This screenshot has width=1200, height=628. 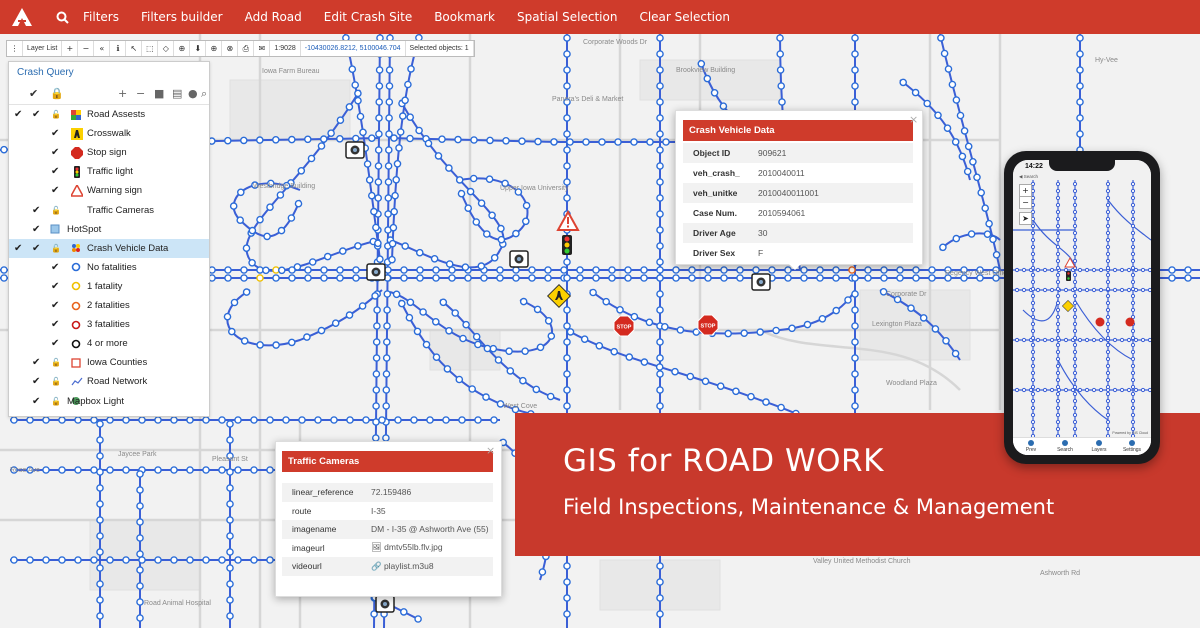 I want to click on layer-row: ✔ No fatalities, so click(x=109, y=267).